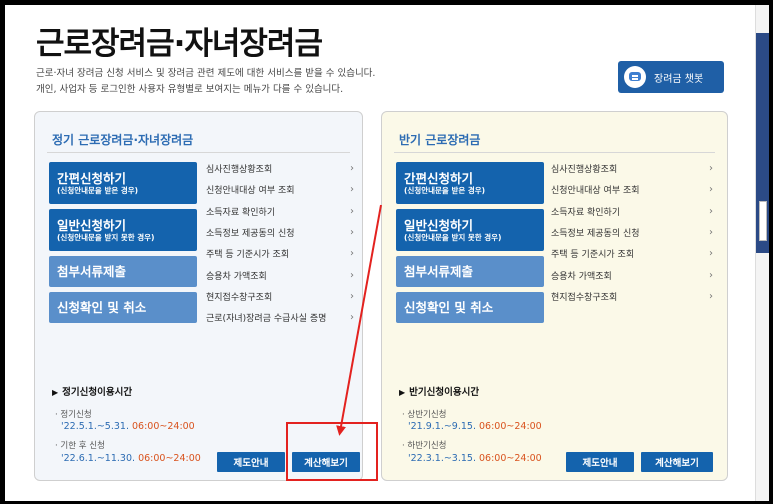 The width and height of the screenshot is (773, 504). Describe the element at coordinates (635, 77) in the screenshot. I see `chatbot-icon` at that location.